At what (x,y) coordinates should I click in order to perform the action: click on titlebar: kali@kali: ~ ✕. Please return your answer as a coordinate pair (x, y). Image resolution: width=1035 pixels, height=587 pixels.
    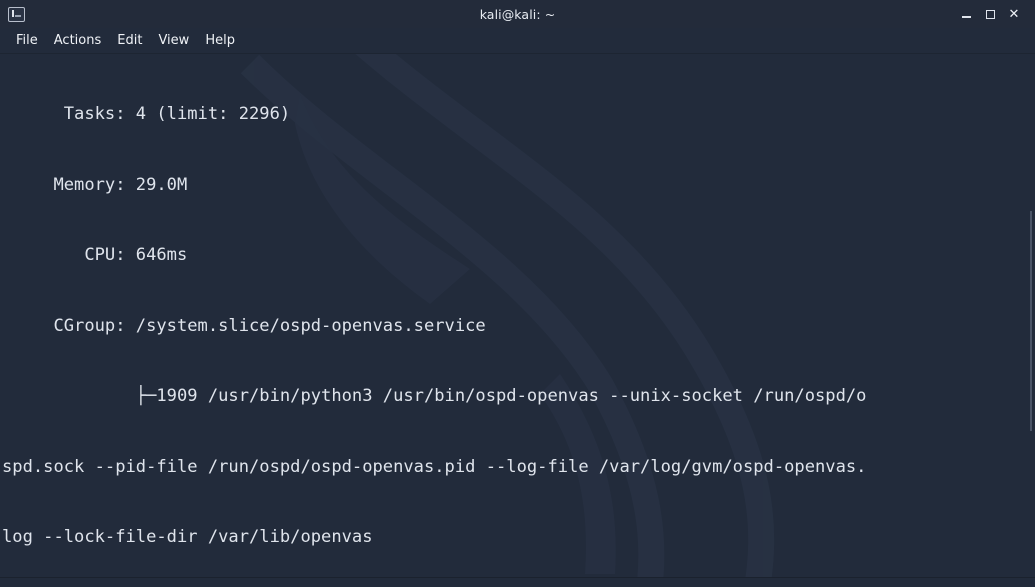
    Looking at the image, I should click on (517, 14).